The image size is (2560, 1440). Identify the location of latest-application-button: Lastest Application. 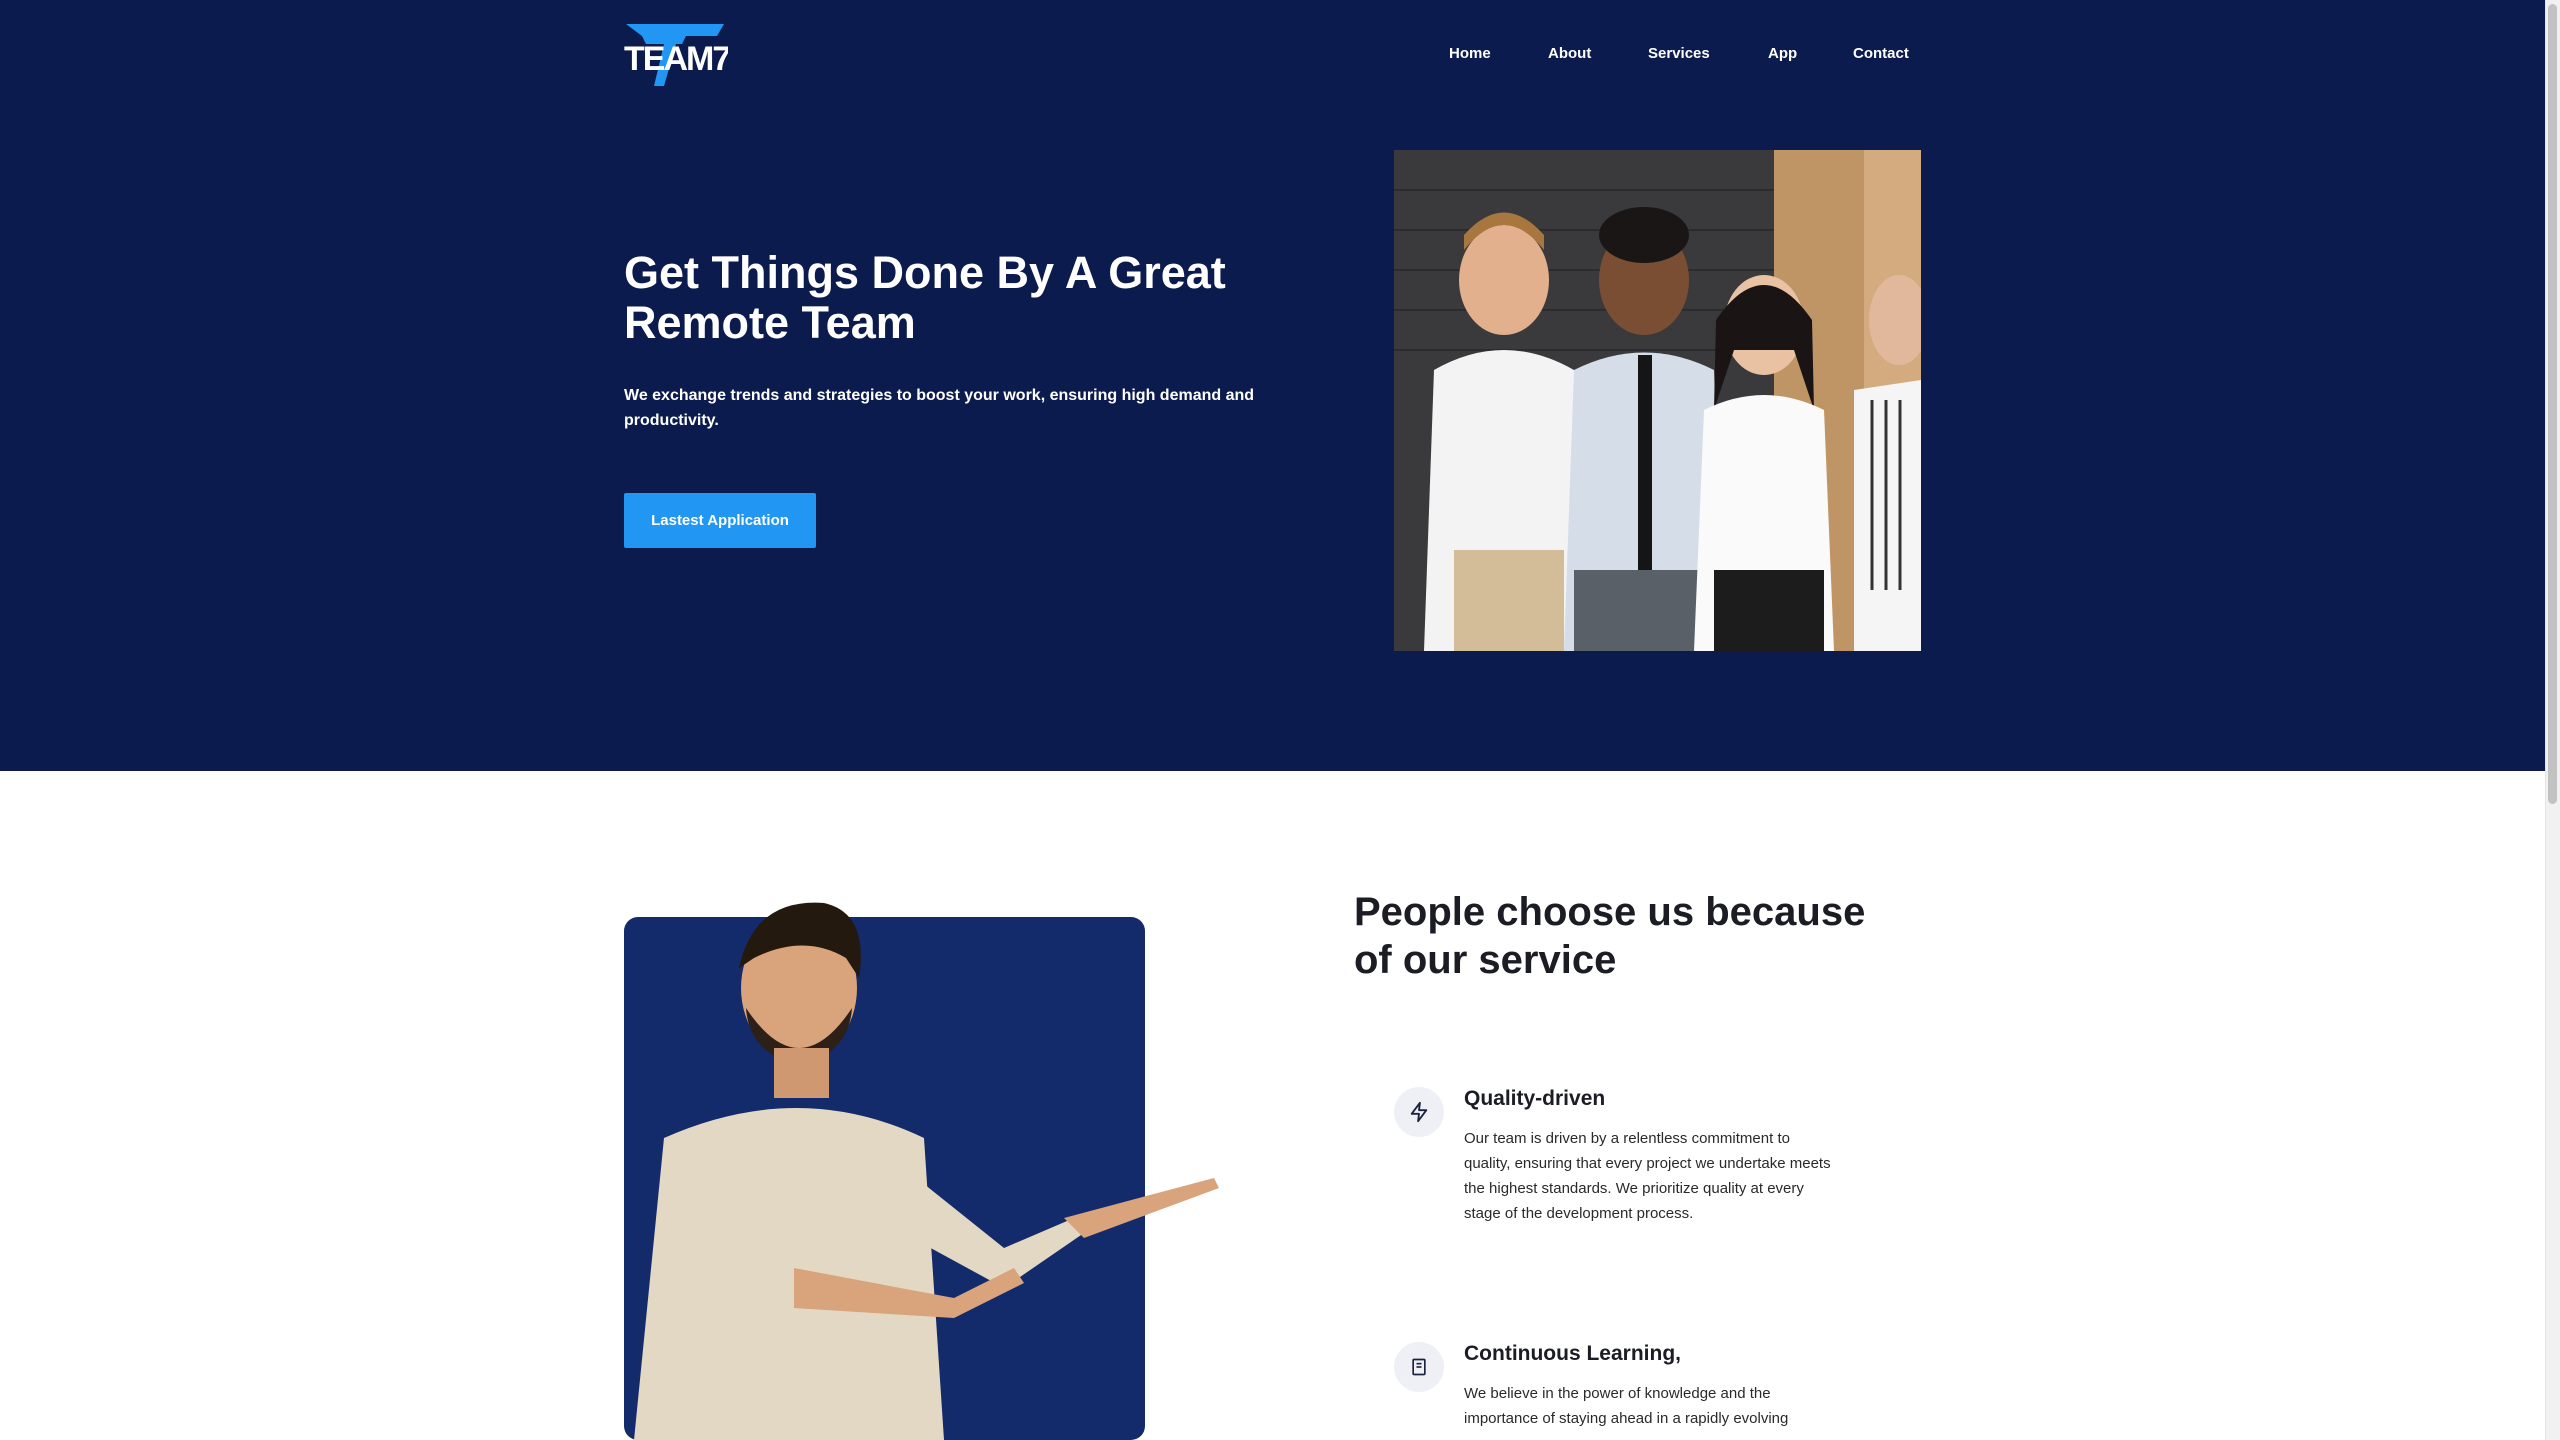
(720, 520).